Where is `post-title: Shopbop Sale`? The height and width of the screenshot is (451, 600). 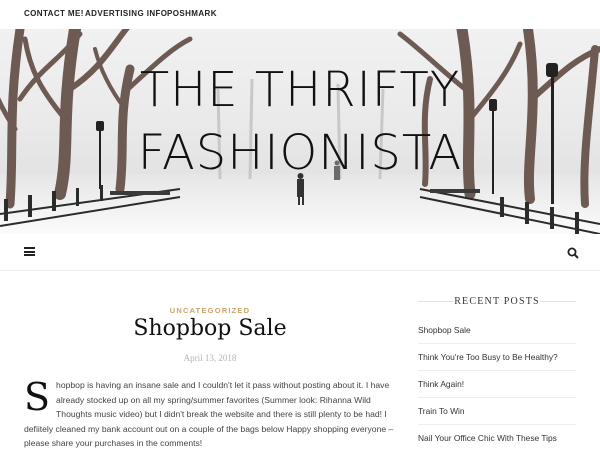 post-title: Shopbop Sale is located at coordinates (210, 328).